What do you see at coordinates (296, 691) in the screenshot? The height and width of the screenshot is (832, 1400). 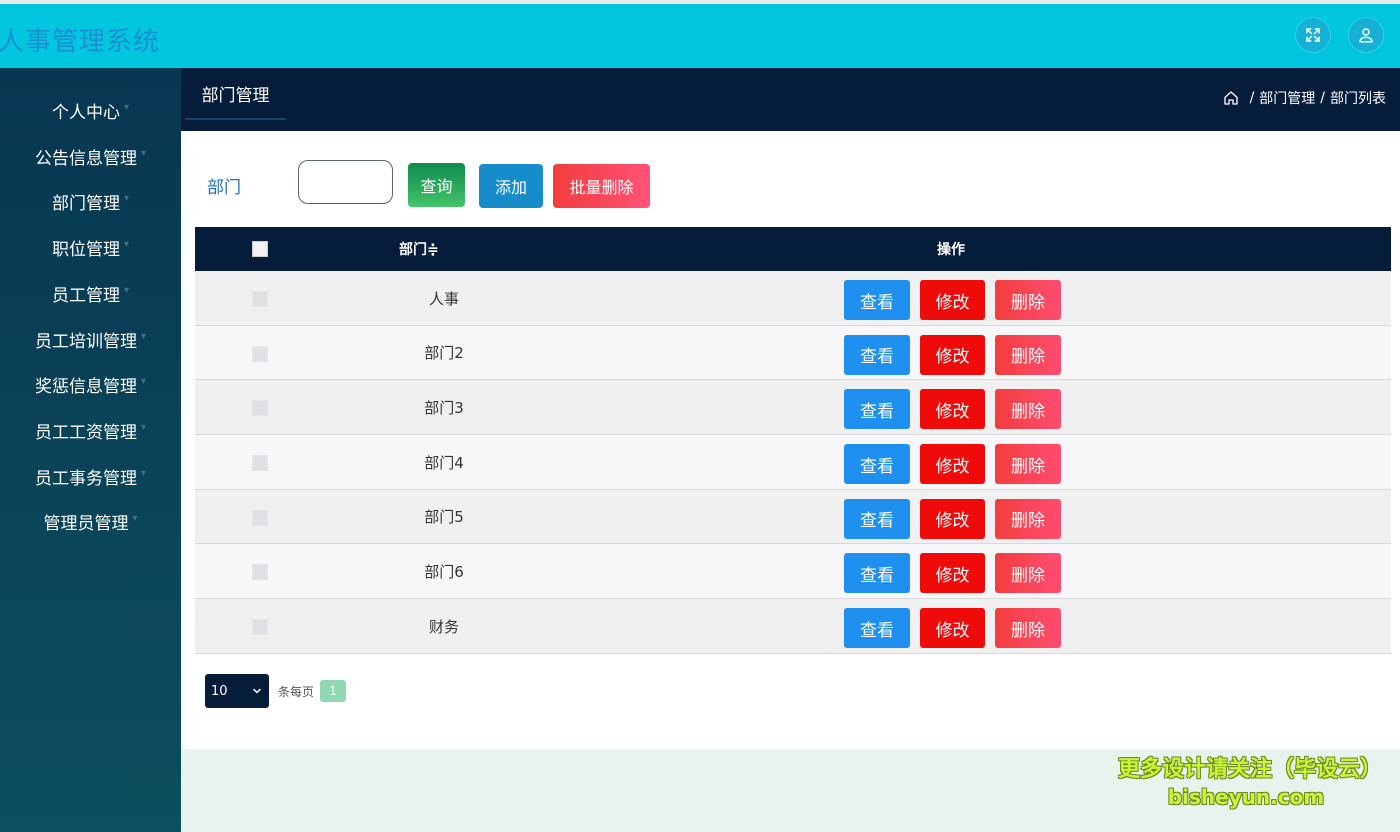 I see `per-page-label: 条每页` at bounding box center [296, 691].